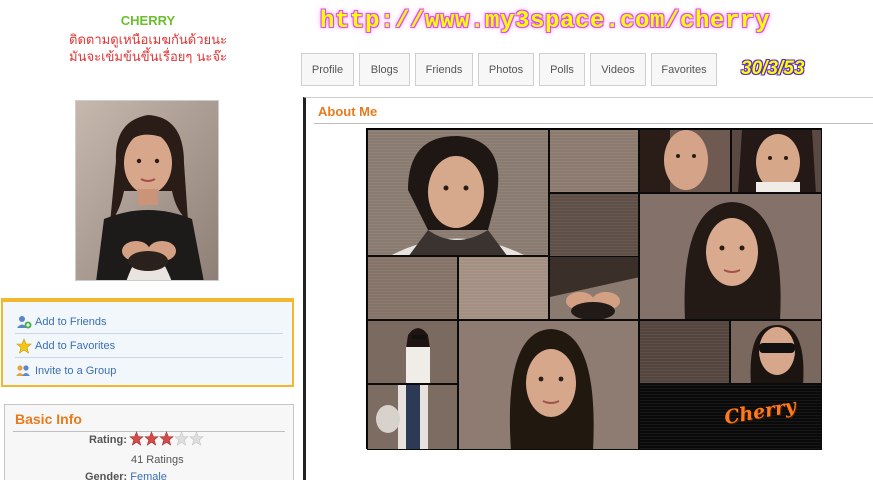 This screenshot has height=480, width=873. Describe the element at coordinates (618, 69) in the screenshot. I see `tab-videos: Videos` at that location.